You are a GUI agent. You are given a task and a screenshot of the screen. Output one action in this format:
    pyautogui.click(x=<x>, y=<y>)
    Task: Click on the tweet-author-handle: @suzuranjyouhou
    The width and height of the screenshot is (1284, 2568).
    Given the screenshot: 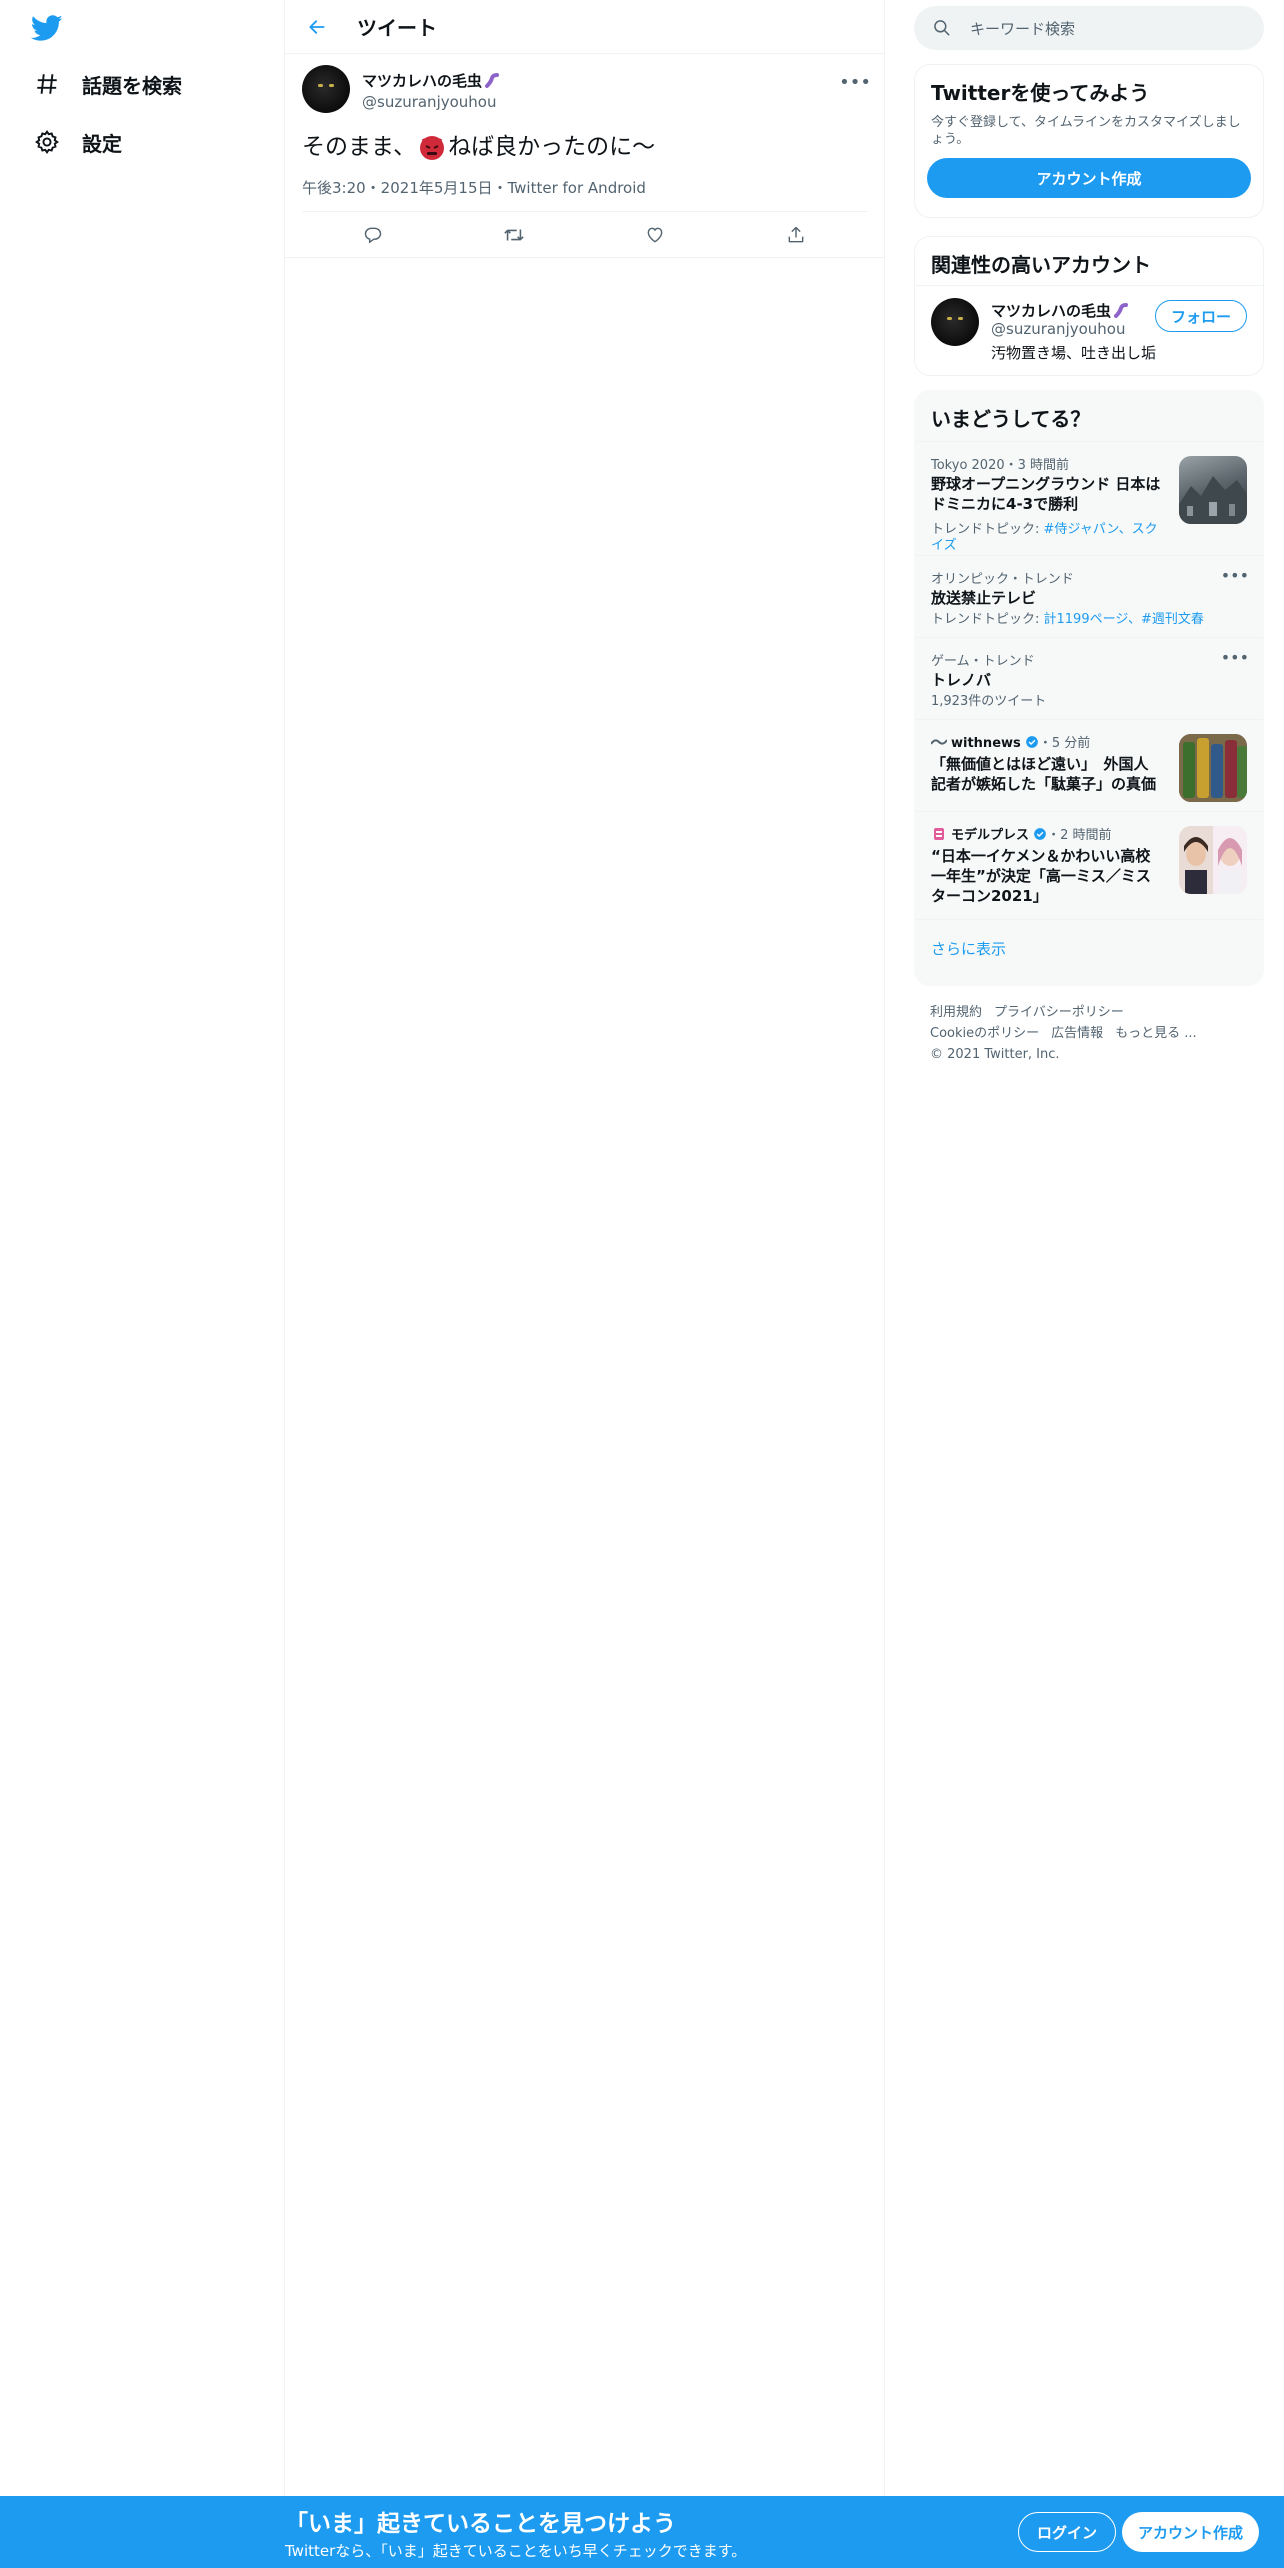 What is the action you would take?
    pyautogui.click(x=431, y=102)
    